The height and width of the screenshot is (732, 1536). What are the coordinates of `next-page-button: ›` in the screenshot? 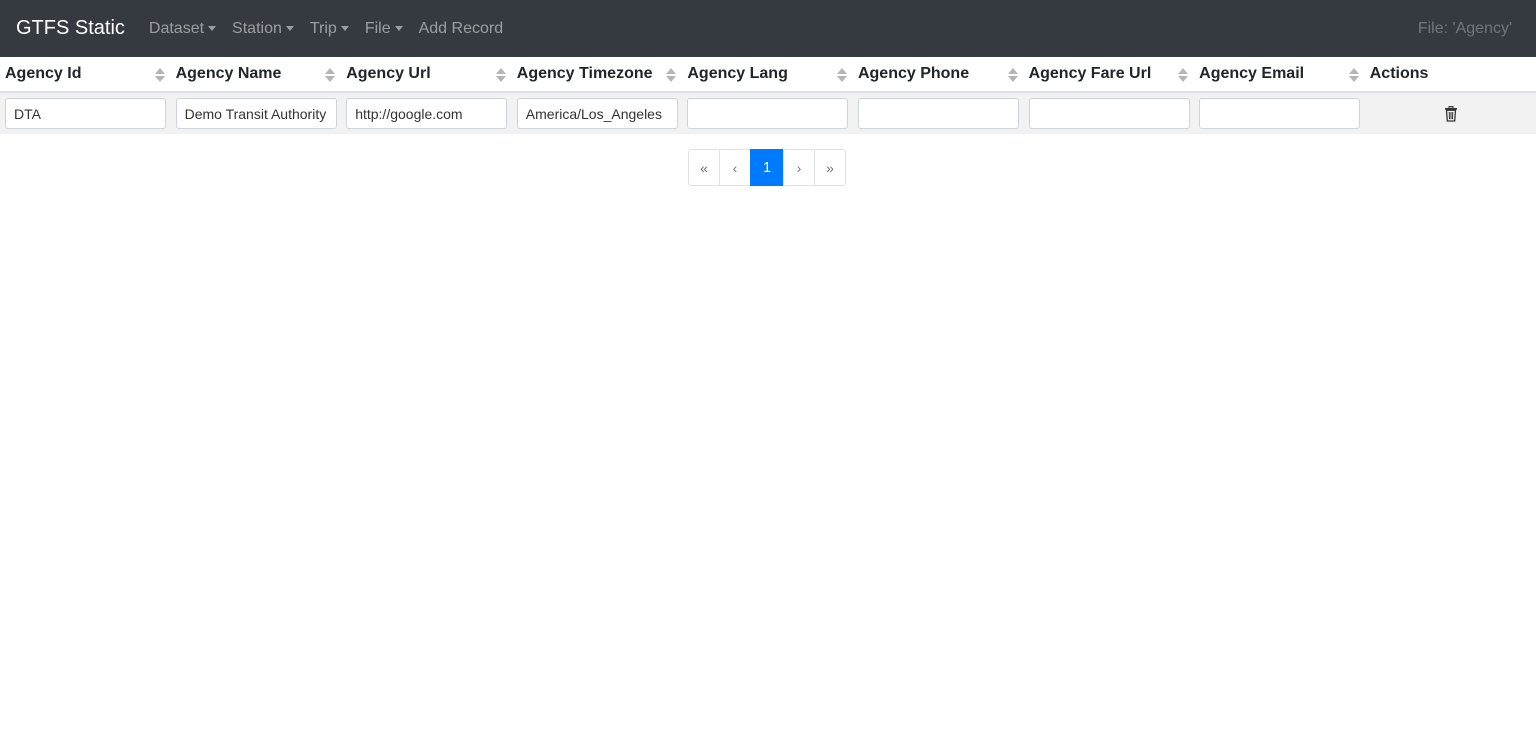 It's located at (799, 167).